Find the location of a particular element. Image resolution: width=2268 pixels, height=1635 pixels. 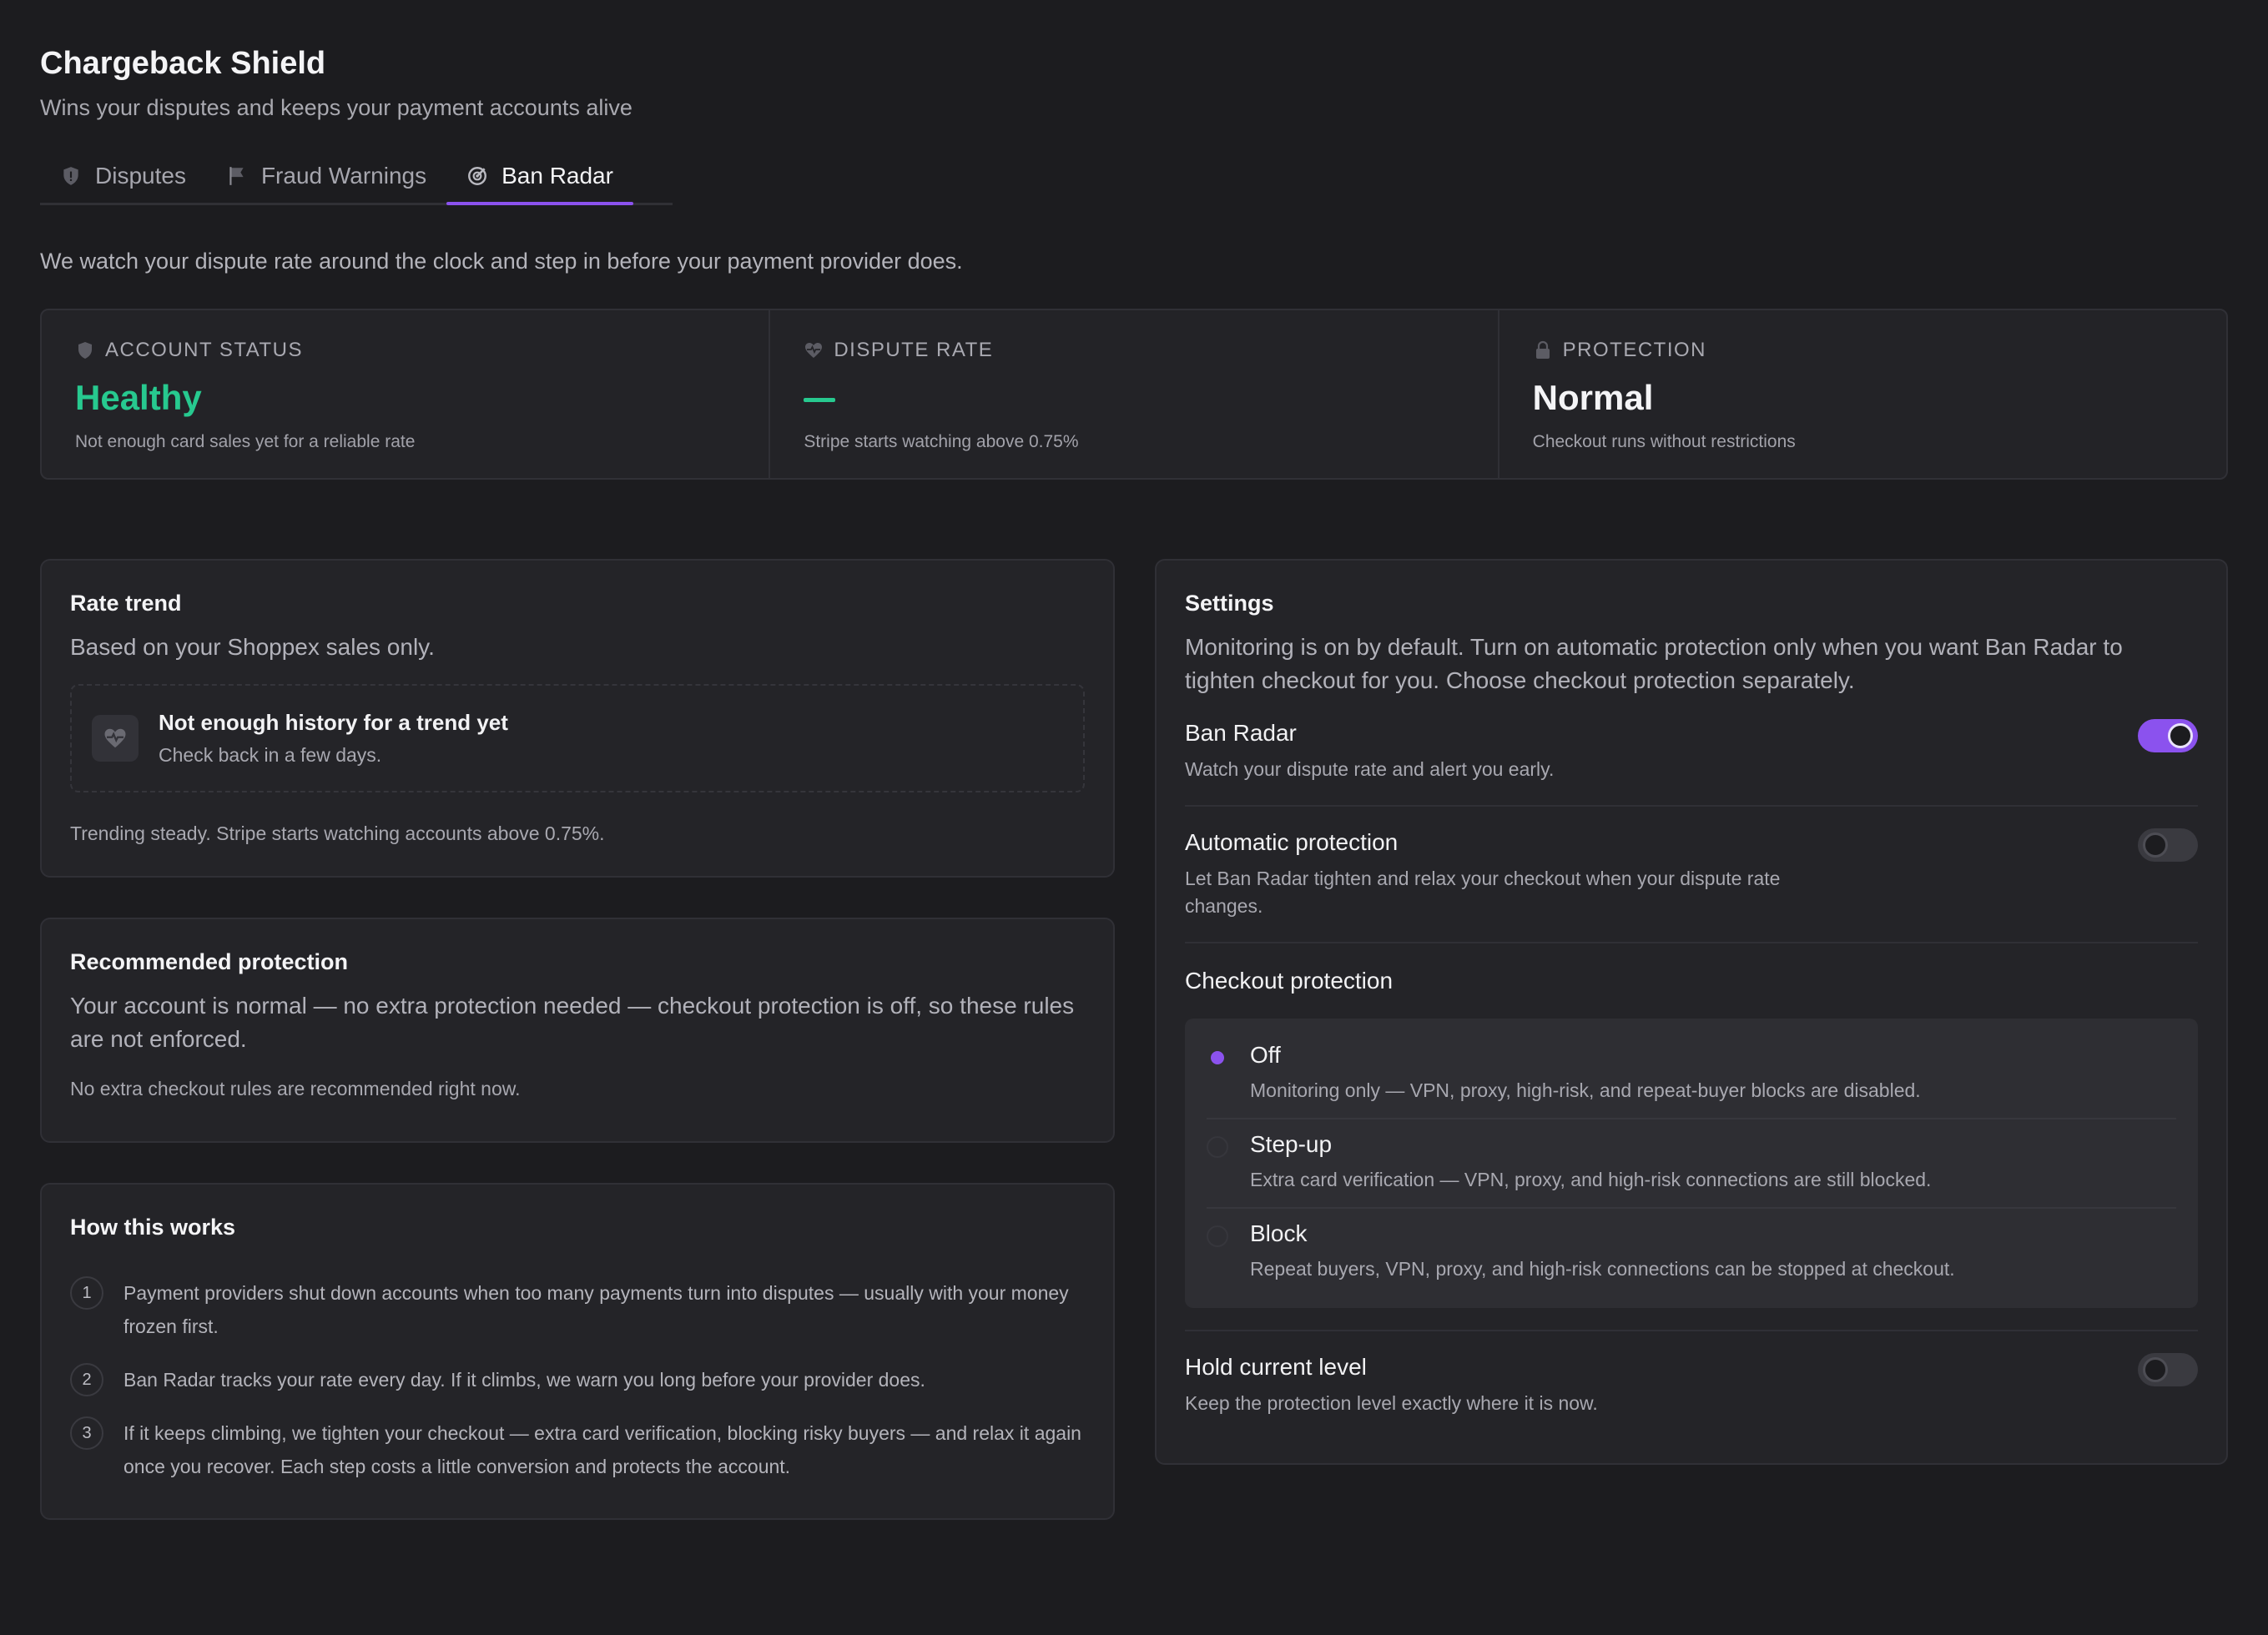

tab-label: Disputes is located at coordinates (140, 175).